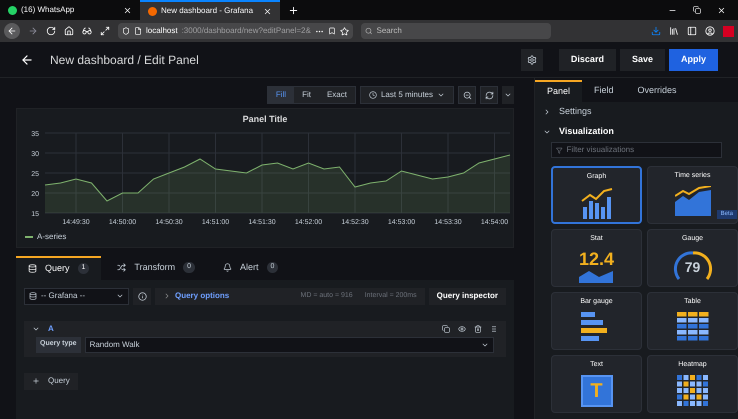 This screenshot has height=419, width=738. I want to click on info-button, so click(142, 296).